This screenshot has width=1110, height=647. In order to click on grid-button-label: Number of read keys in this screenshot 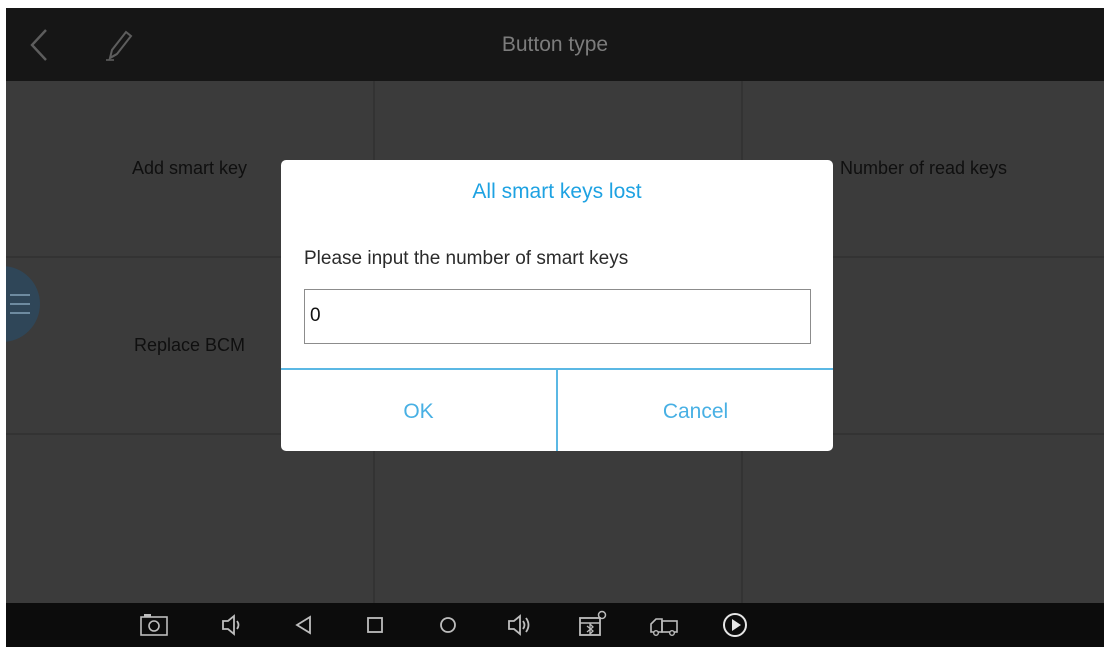, I will do `click(923, 168)`.